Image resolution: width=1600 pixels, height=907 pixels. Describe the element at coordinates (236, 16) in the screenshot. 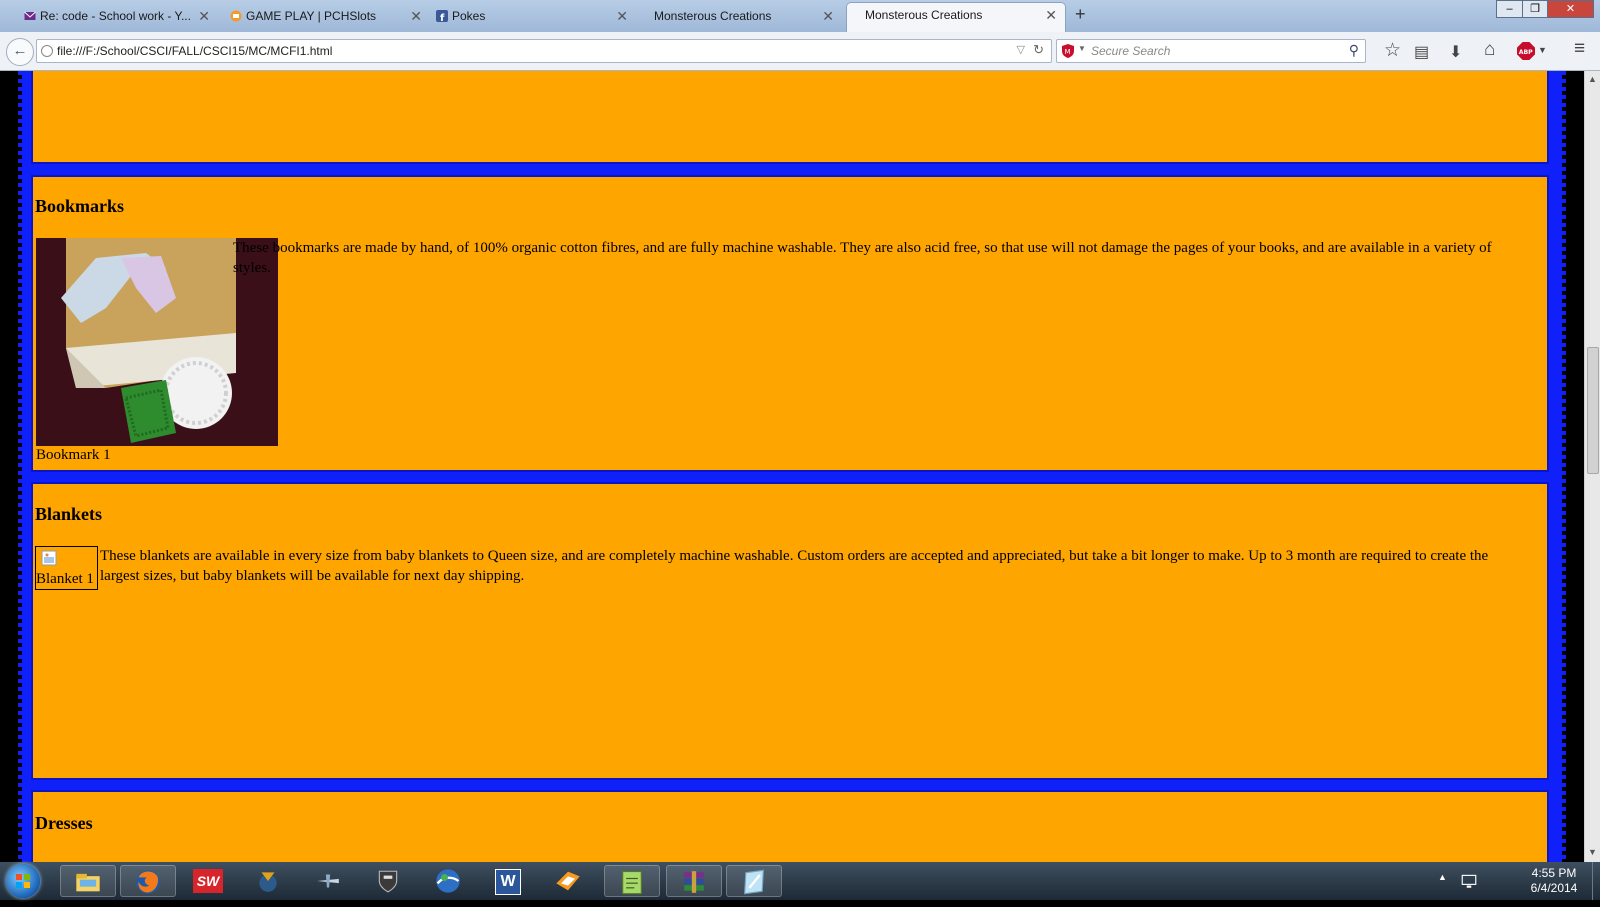

I see `pch-icon` at that location.